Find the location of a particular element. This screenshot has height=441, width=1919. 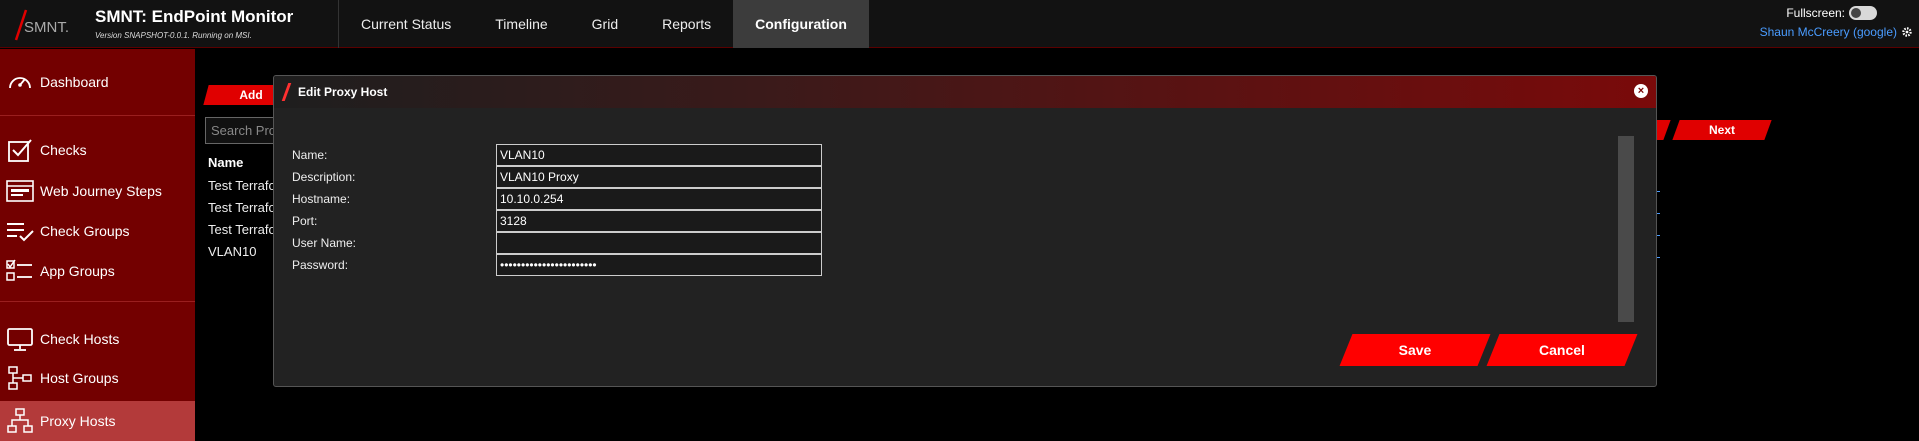

username-label: User Name: is located at coordinates (324, 243).